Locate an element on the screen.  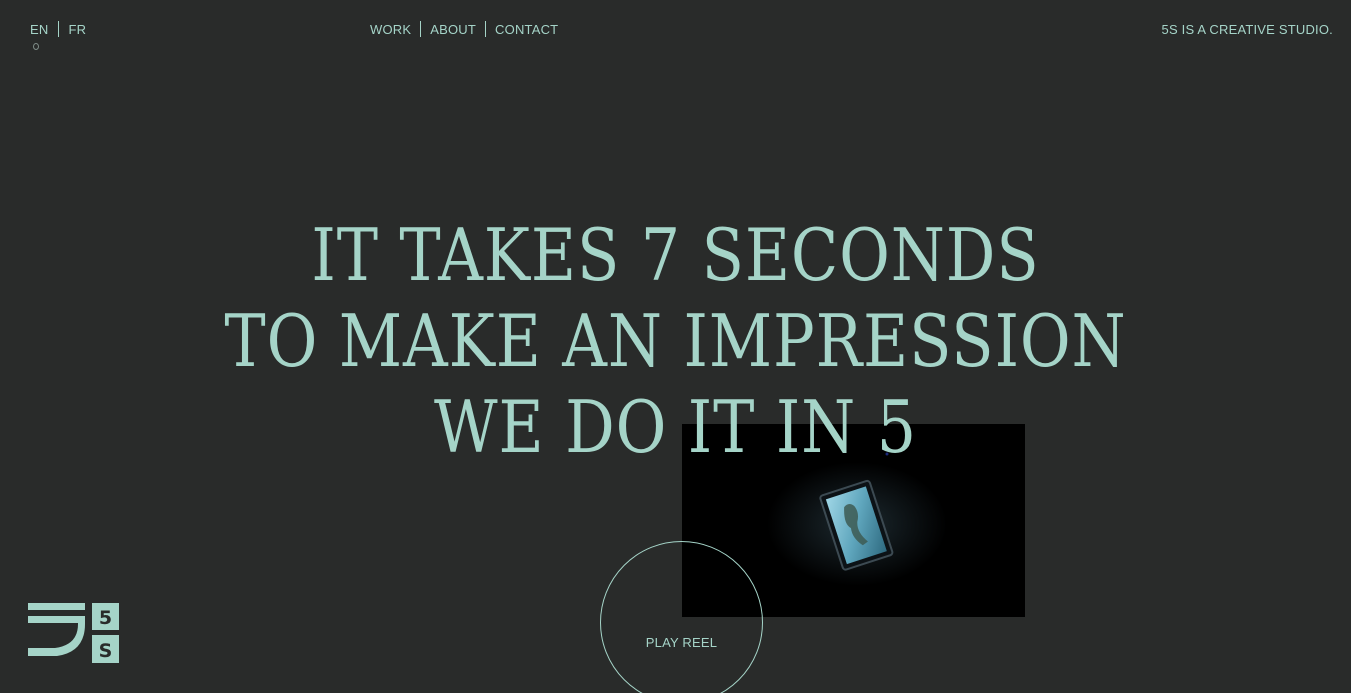
language-indicator-dot is located at coordinates (36, 46).